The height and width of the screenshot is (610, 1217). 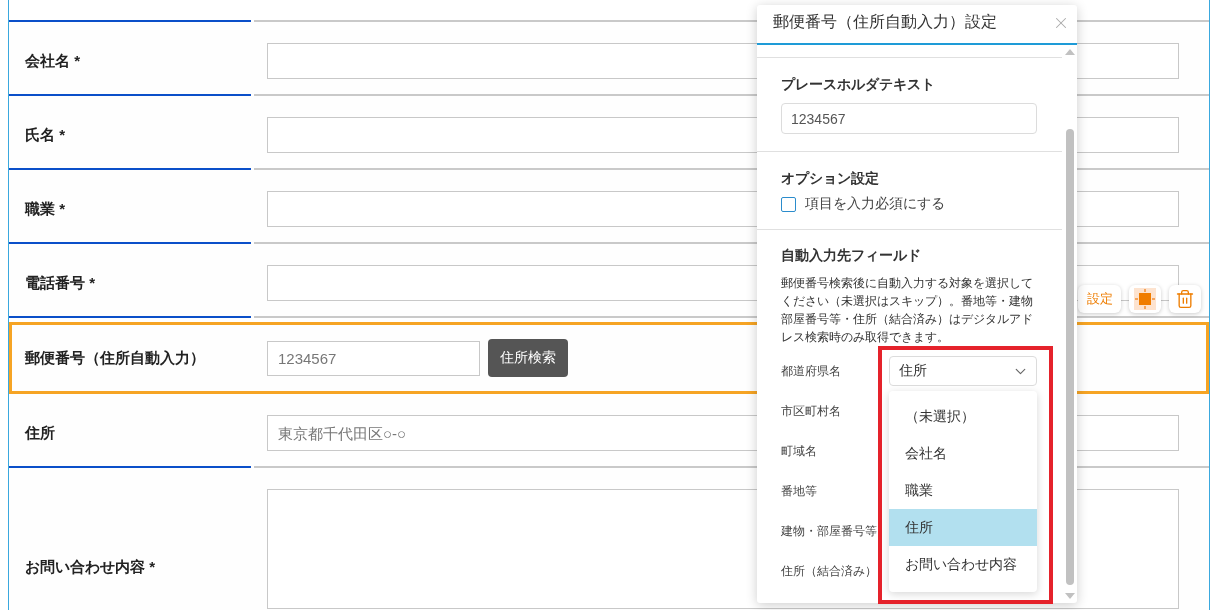 I want to click on delete-button, so click(x=1185, y=299).